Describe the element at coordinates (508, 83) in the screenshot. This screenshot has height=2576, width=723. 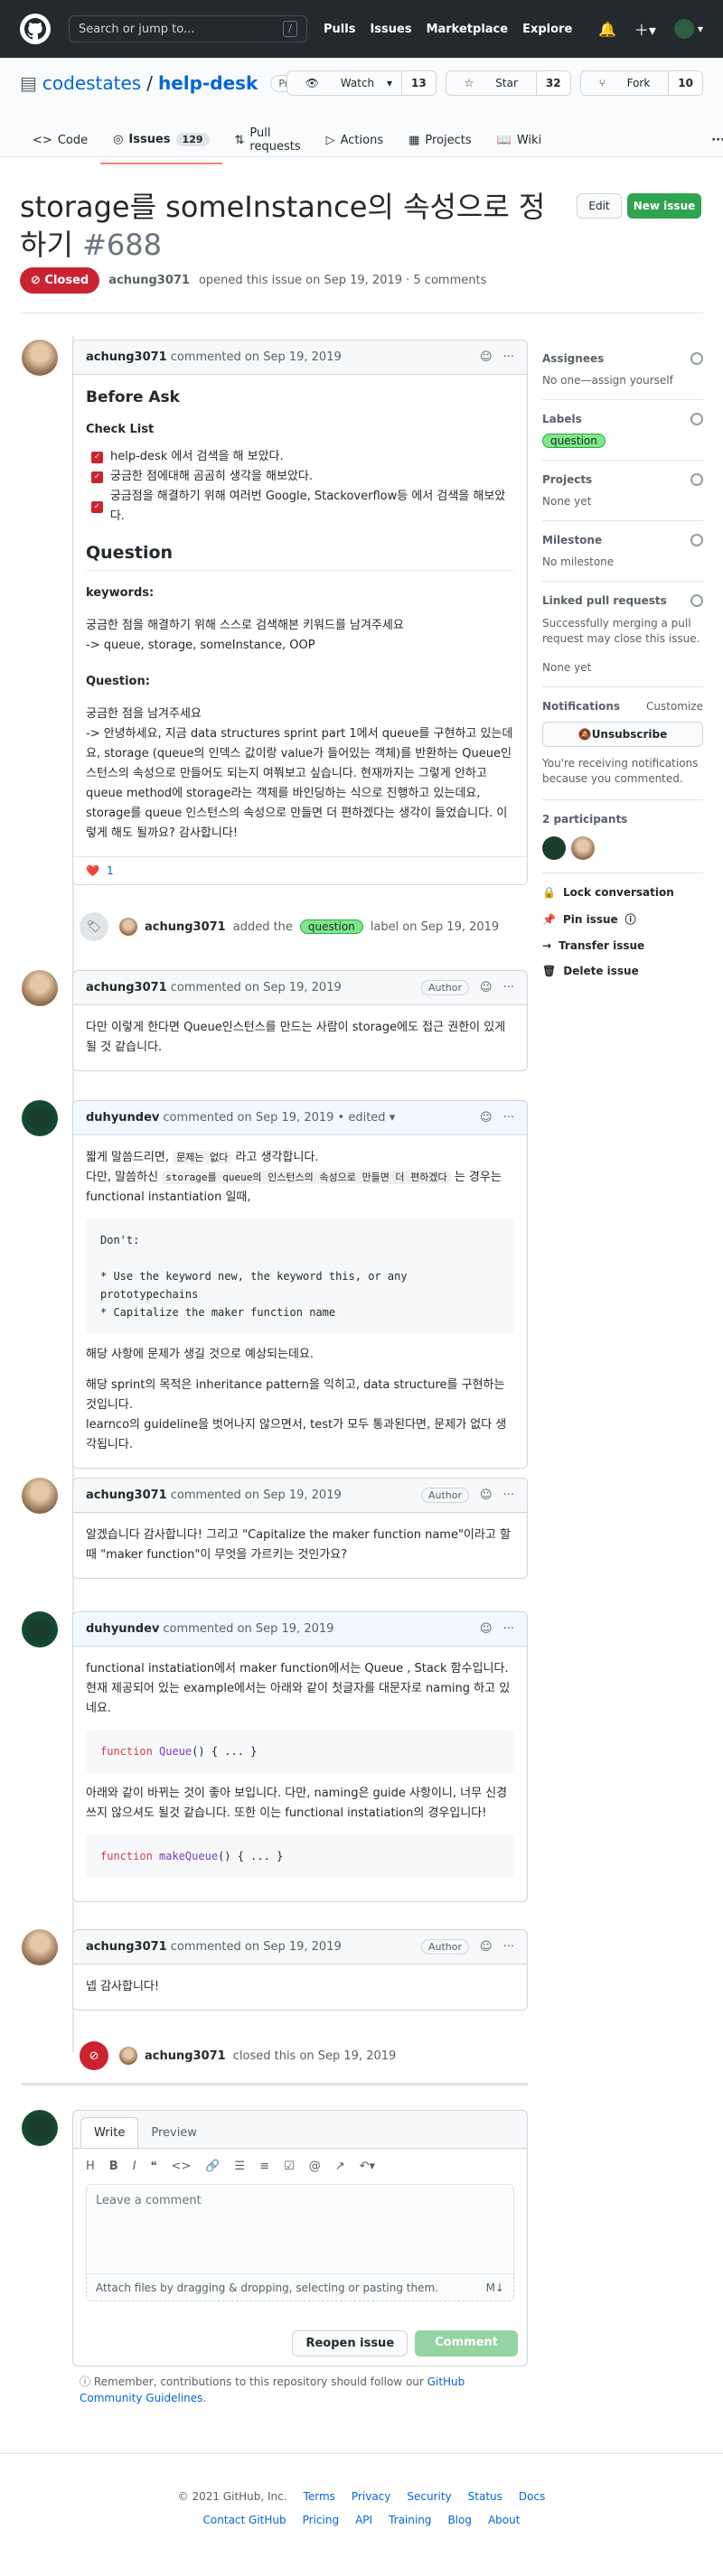
I see `star-button: ☆ Star 32` at that location.